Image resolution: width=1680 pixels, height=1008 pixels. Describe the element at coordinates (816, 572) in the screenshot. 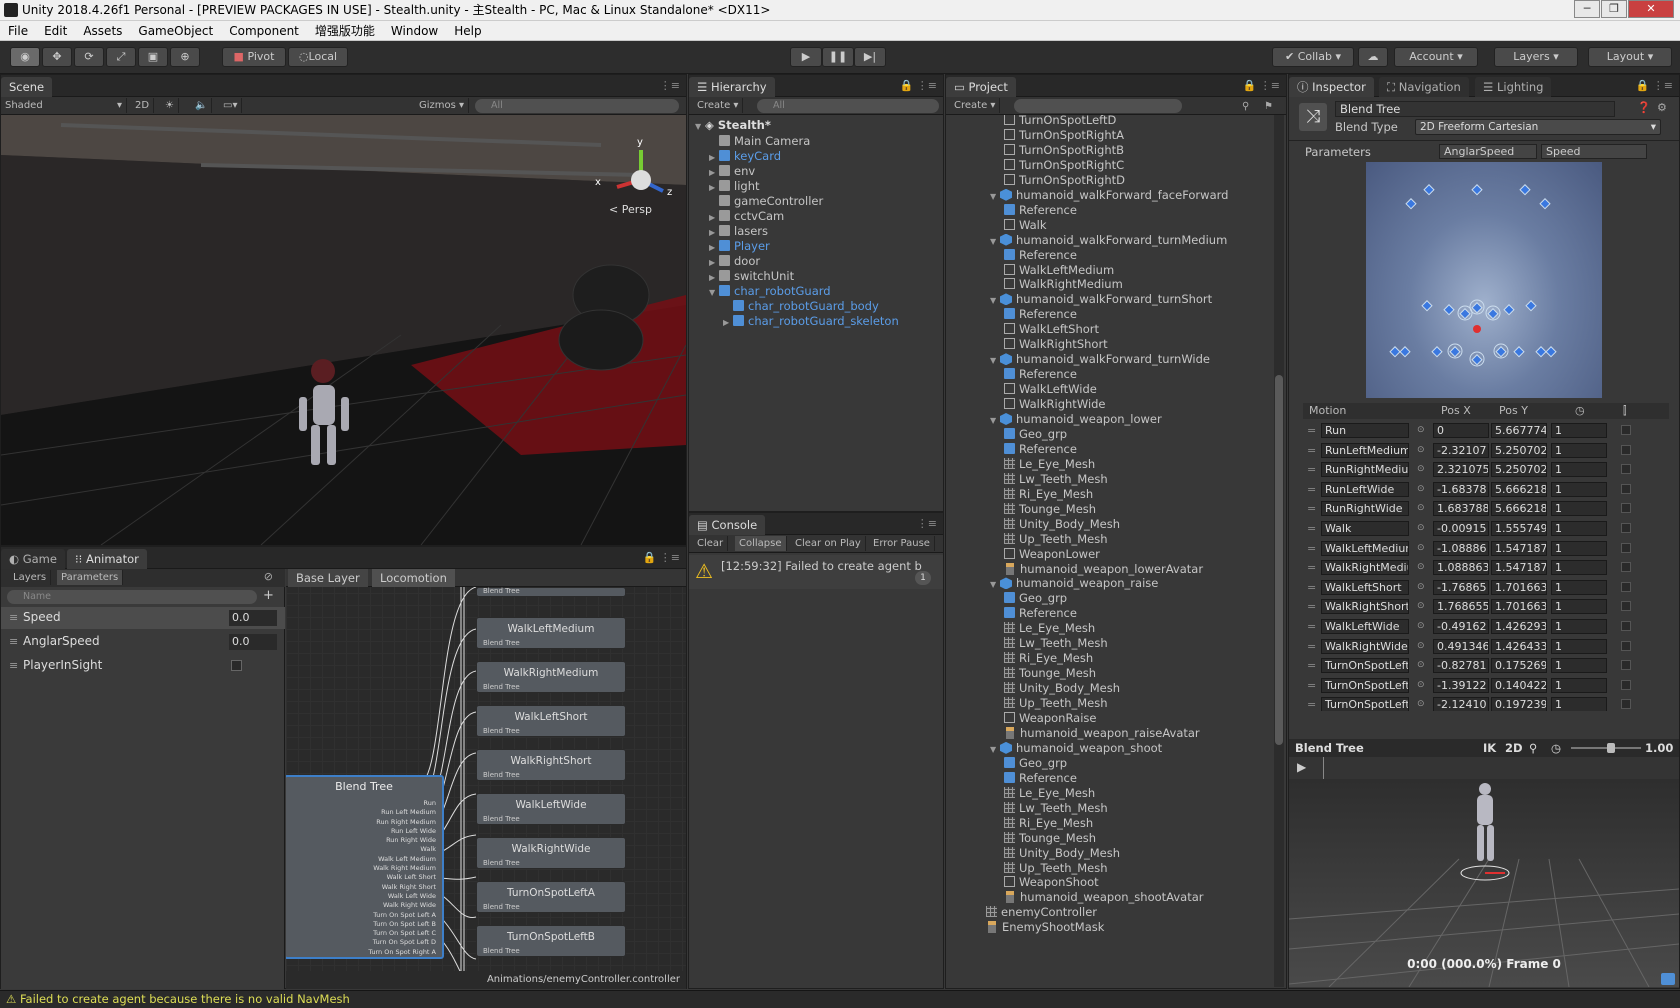

I see `console-entry: ⚠ [12:59:32] Failed to create agent b 1` at that location.